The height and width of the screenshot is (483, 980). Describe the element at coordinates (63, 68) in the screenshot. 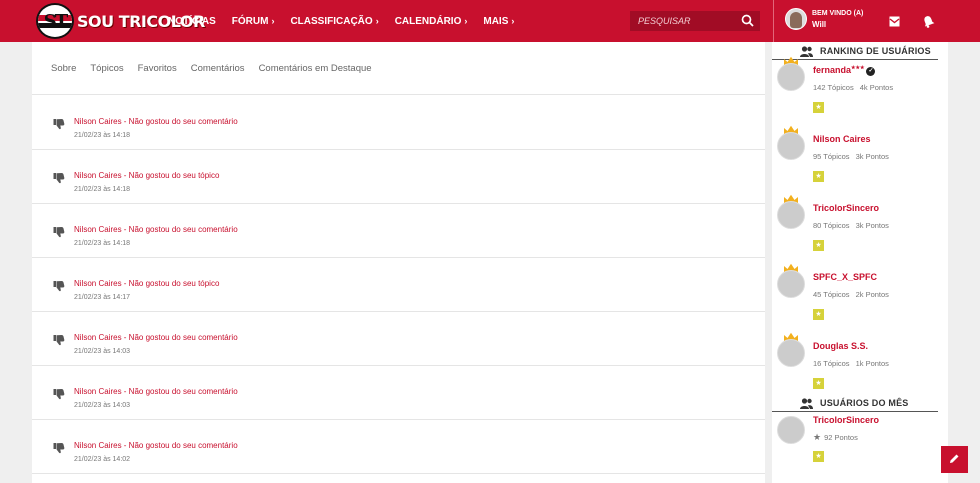

I see `tab-0: Sobre` at that location.